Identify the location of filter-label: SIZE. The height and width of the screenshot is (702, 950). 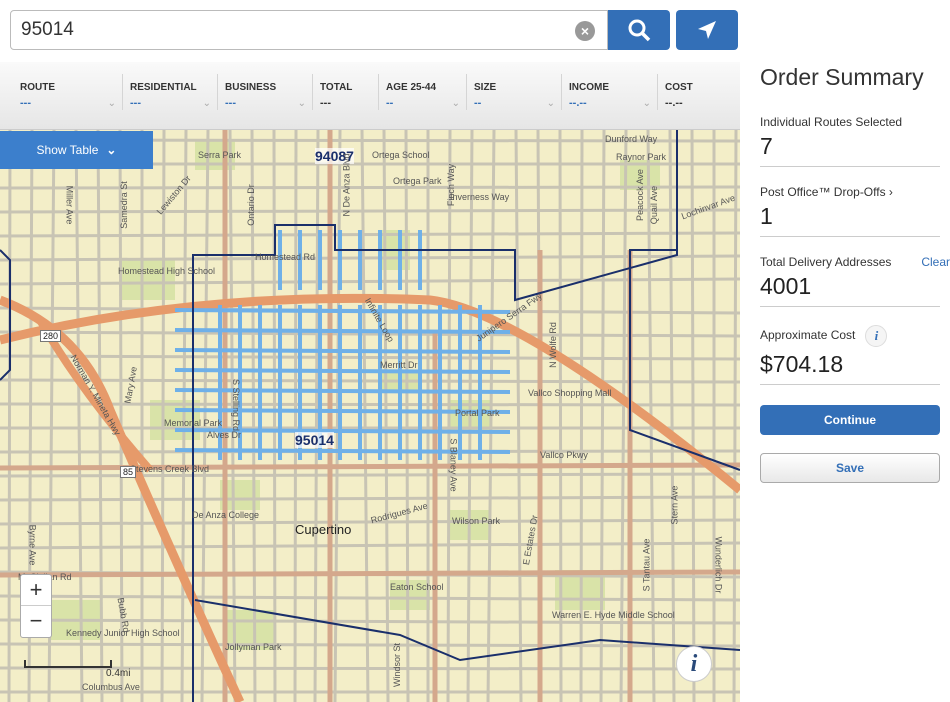
(485, 87).